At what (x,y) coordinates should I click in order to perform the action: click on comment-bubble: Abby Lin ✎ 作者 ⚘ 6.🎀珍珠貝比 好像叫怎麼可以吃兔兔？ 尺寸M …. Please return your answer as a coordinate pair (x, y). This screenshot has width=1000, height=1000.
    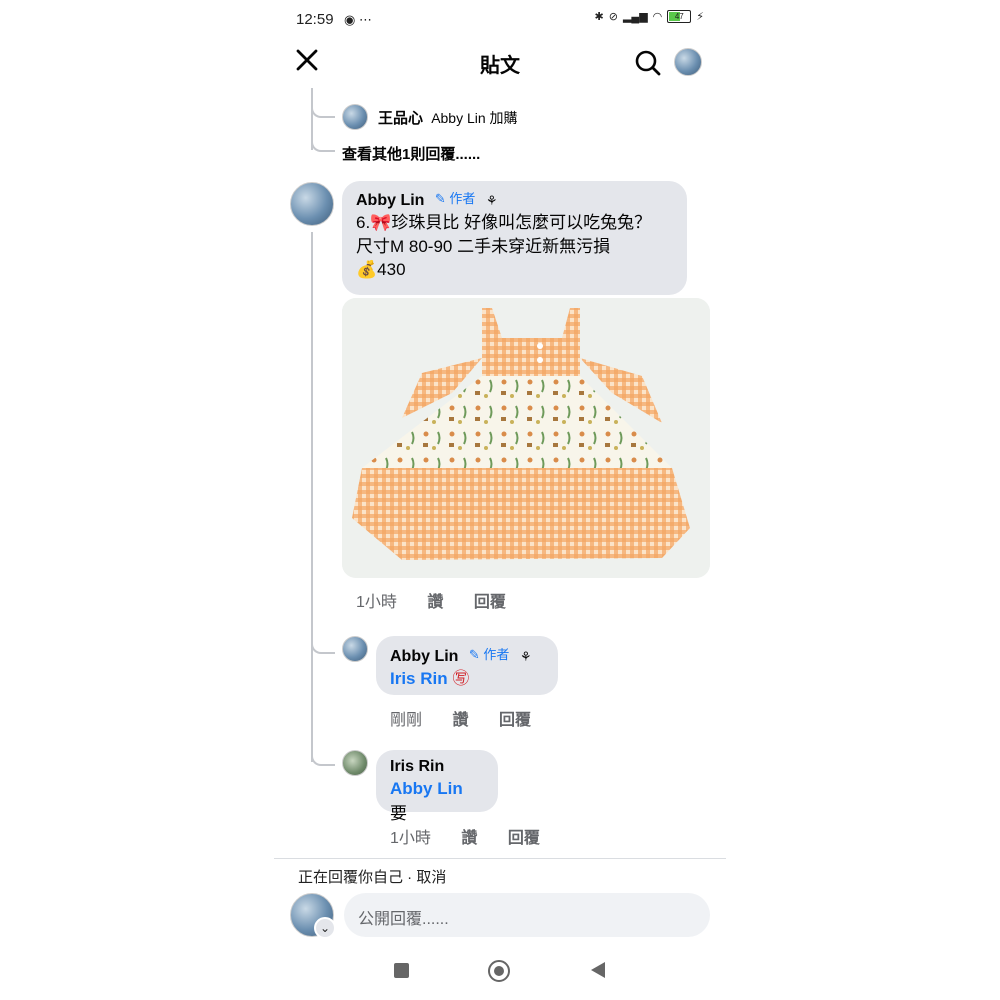
    Looking at the image, I should click on (514, 238).